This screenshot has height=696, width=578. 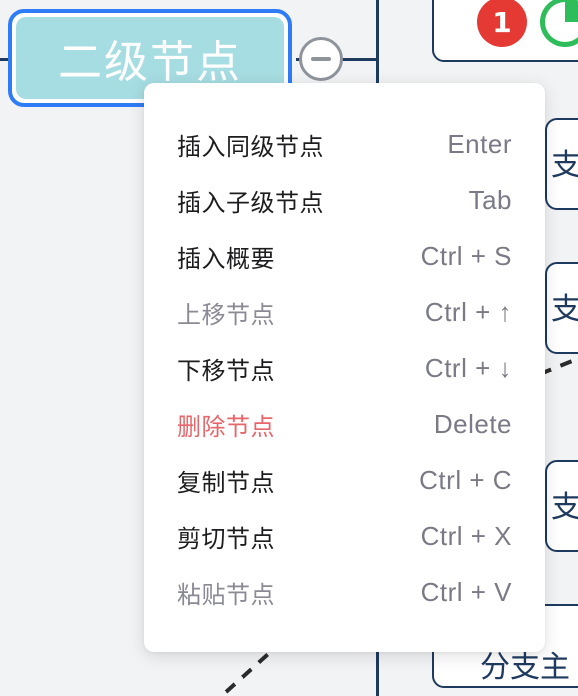 What do you see at coordinates (468, 367) in the screenshot?
I see `menu-item-shortcut: Ctrl + ↓` at bounding box center [468, 367].